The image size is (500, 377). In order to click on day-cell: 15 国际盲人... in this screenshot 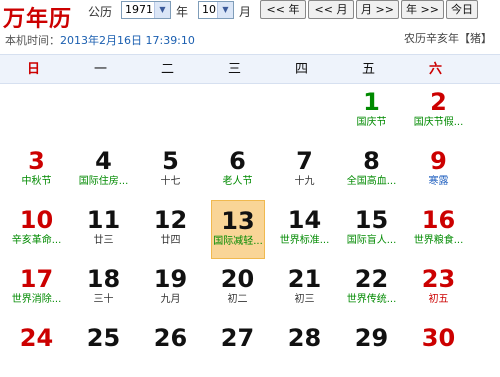, I will do `click(371, 229)`.